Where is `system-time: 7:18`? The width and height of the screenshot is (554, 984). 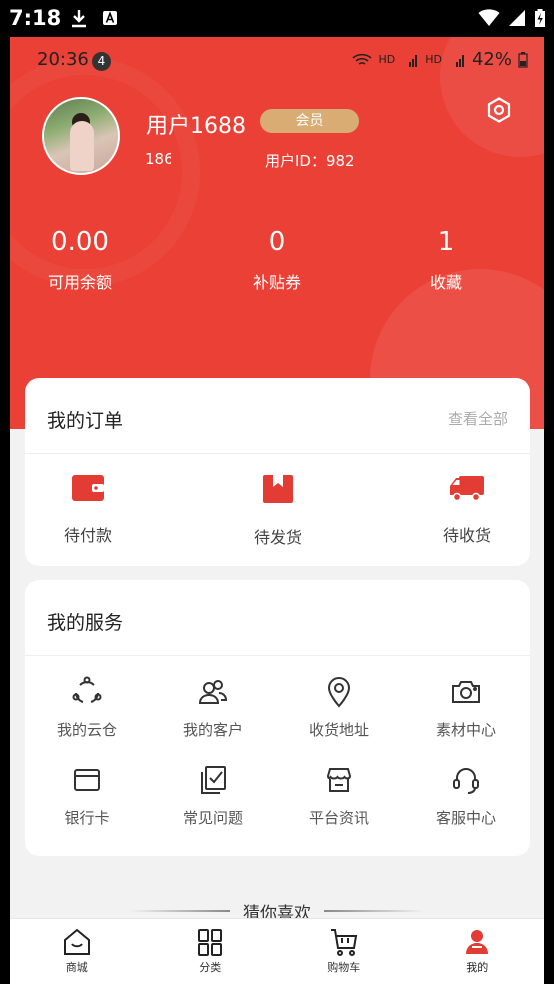 system-time: 7:18 is located at coordinates (35, 18).